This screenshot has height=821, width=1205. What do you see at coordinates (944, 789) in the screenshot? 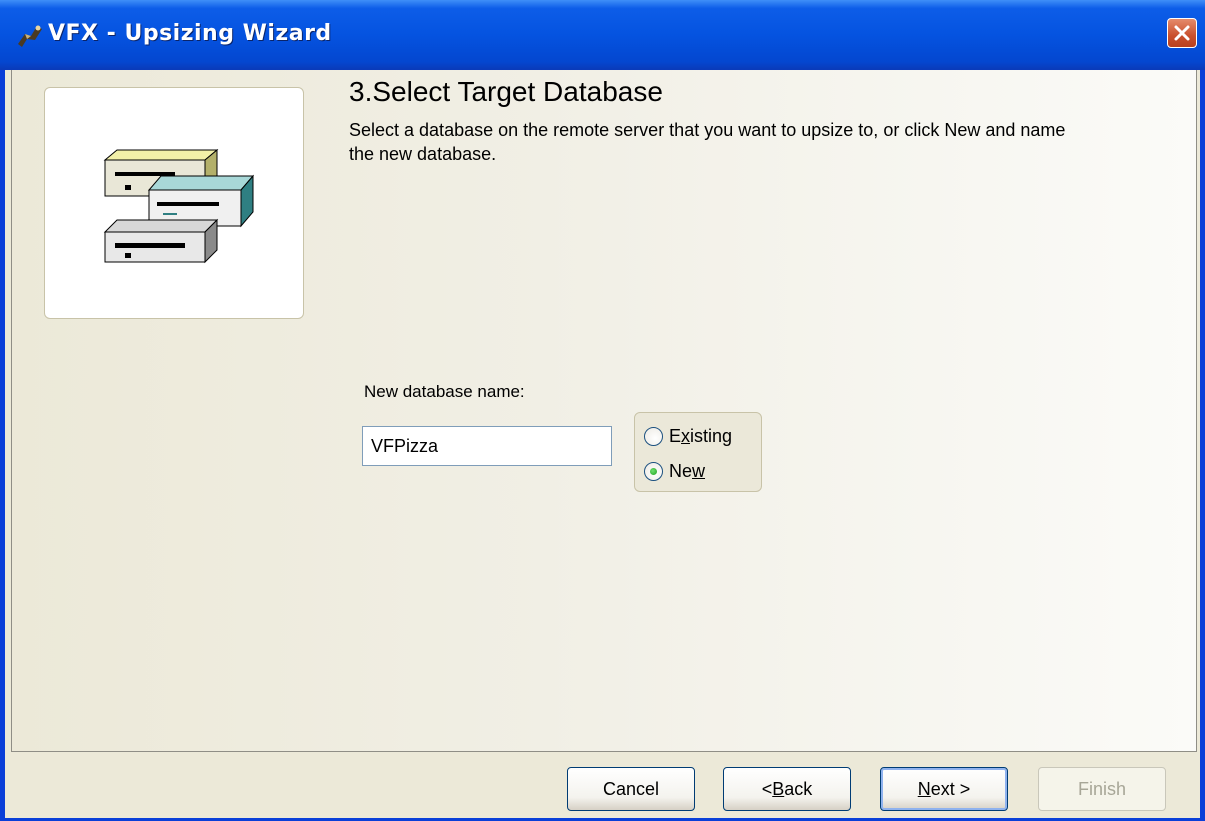
I see `next-button: Next >` at bounding box center [944, 789].